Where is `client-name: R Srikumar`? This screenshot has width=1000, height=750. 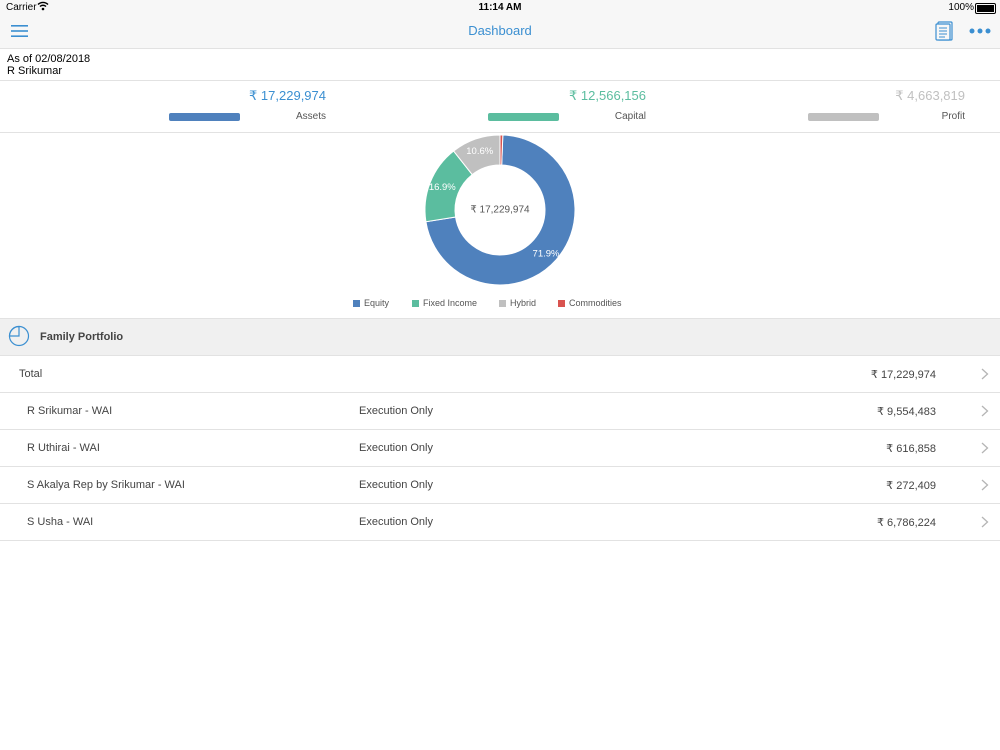
client-name: R Srikumar is located at coordinates (35, 71).